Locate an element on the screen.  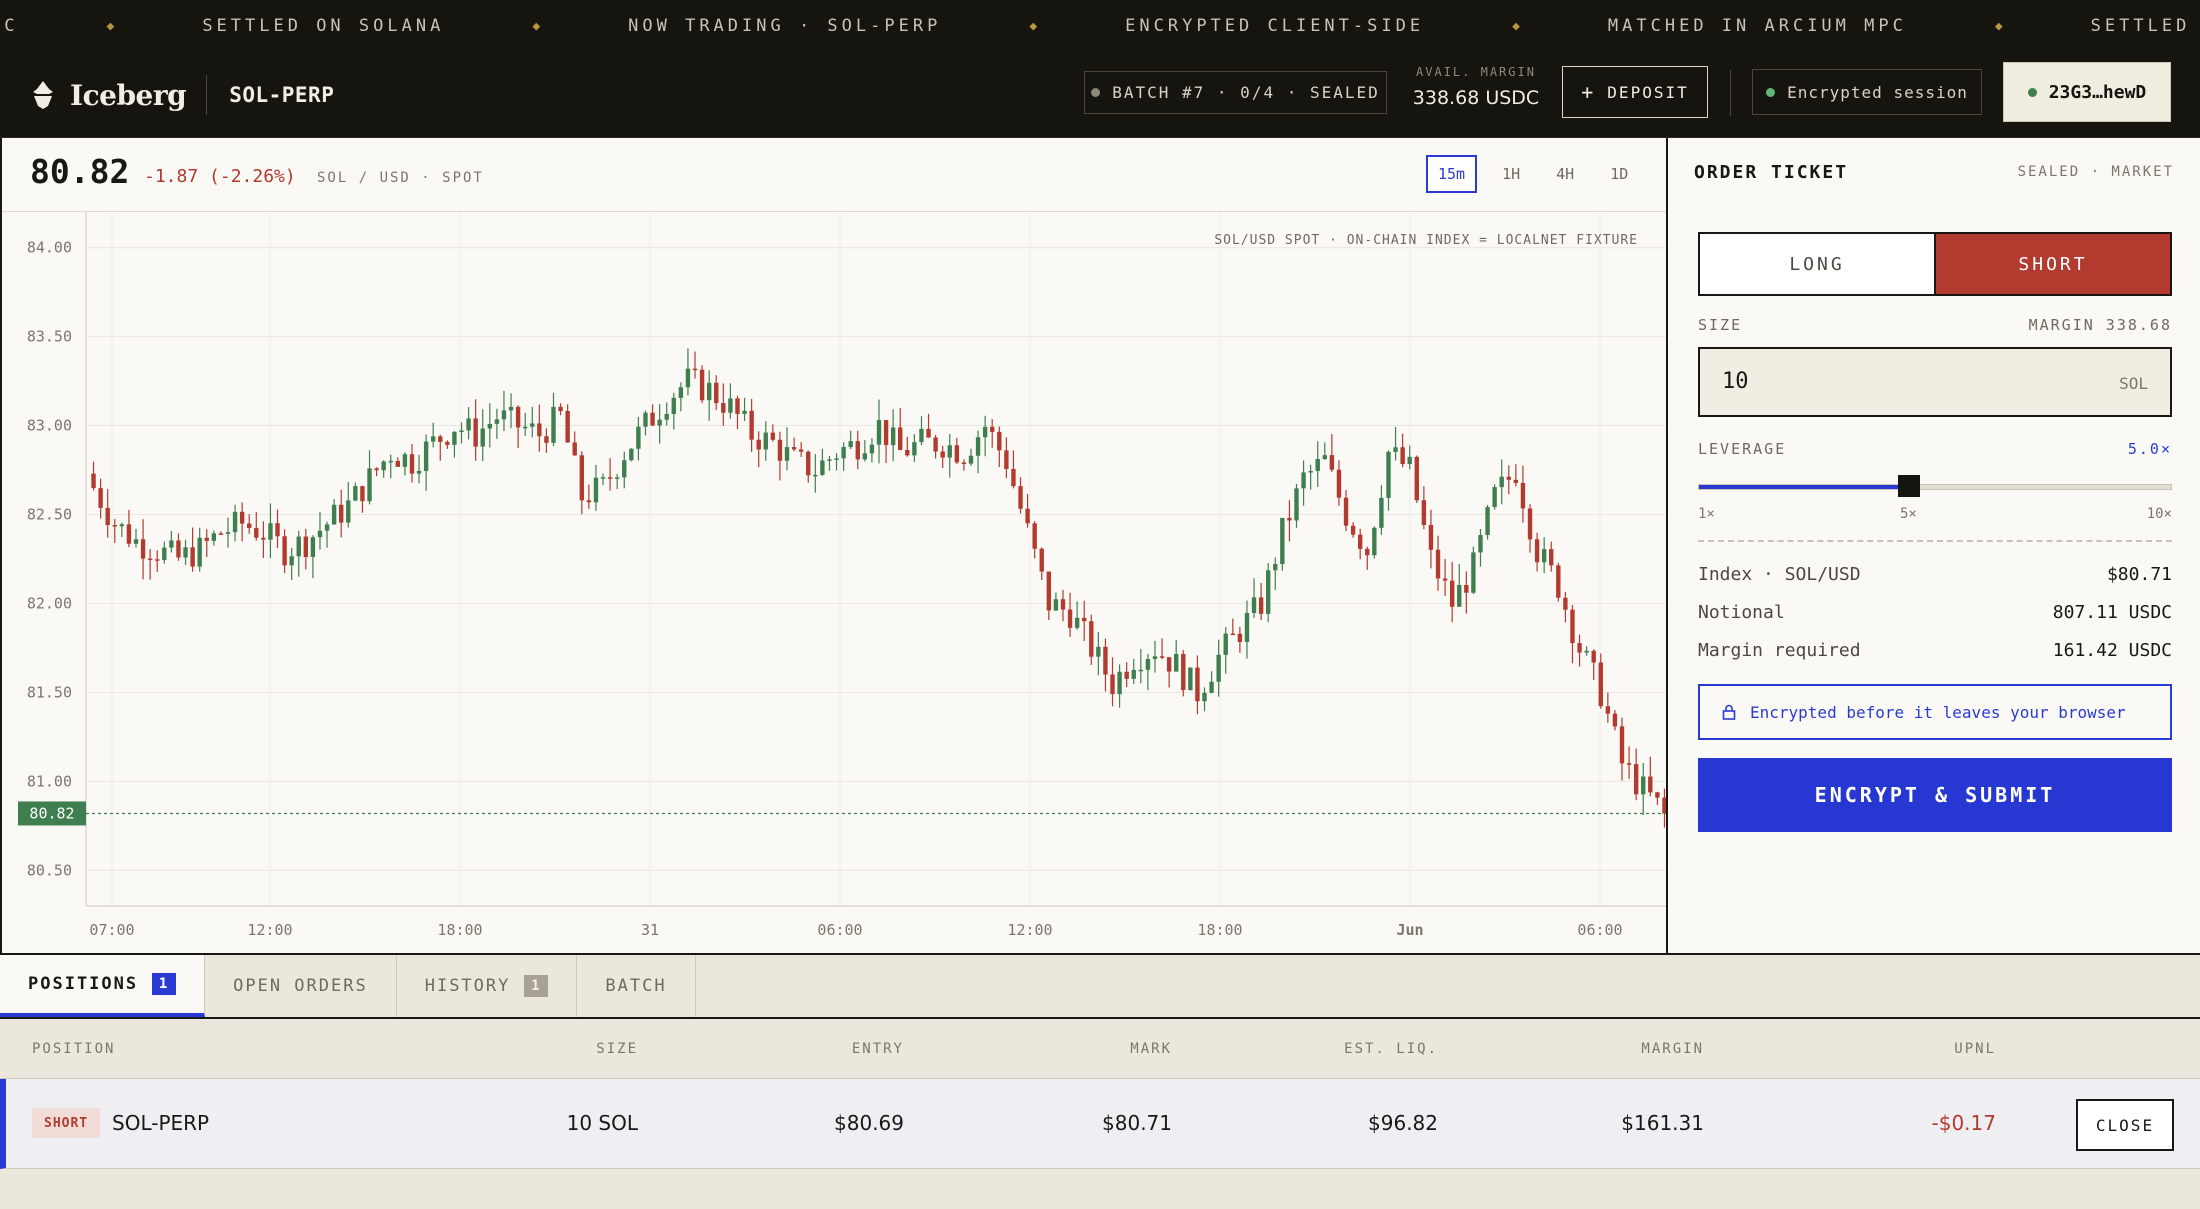
batch-status: BATCH #7 · 0/4 · SEALED is located at coordinates (1235, 92).